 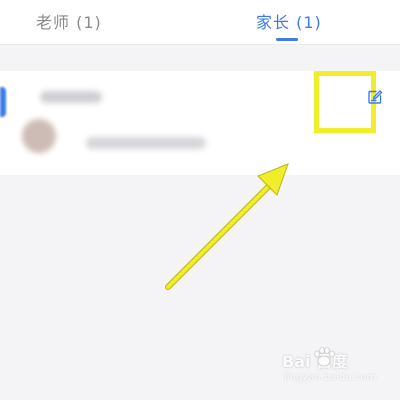 I want to click on group-accent-bar, so click(x=3, y=102).